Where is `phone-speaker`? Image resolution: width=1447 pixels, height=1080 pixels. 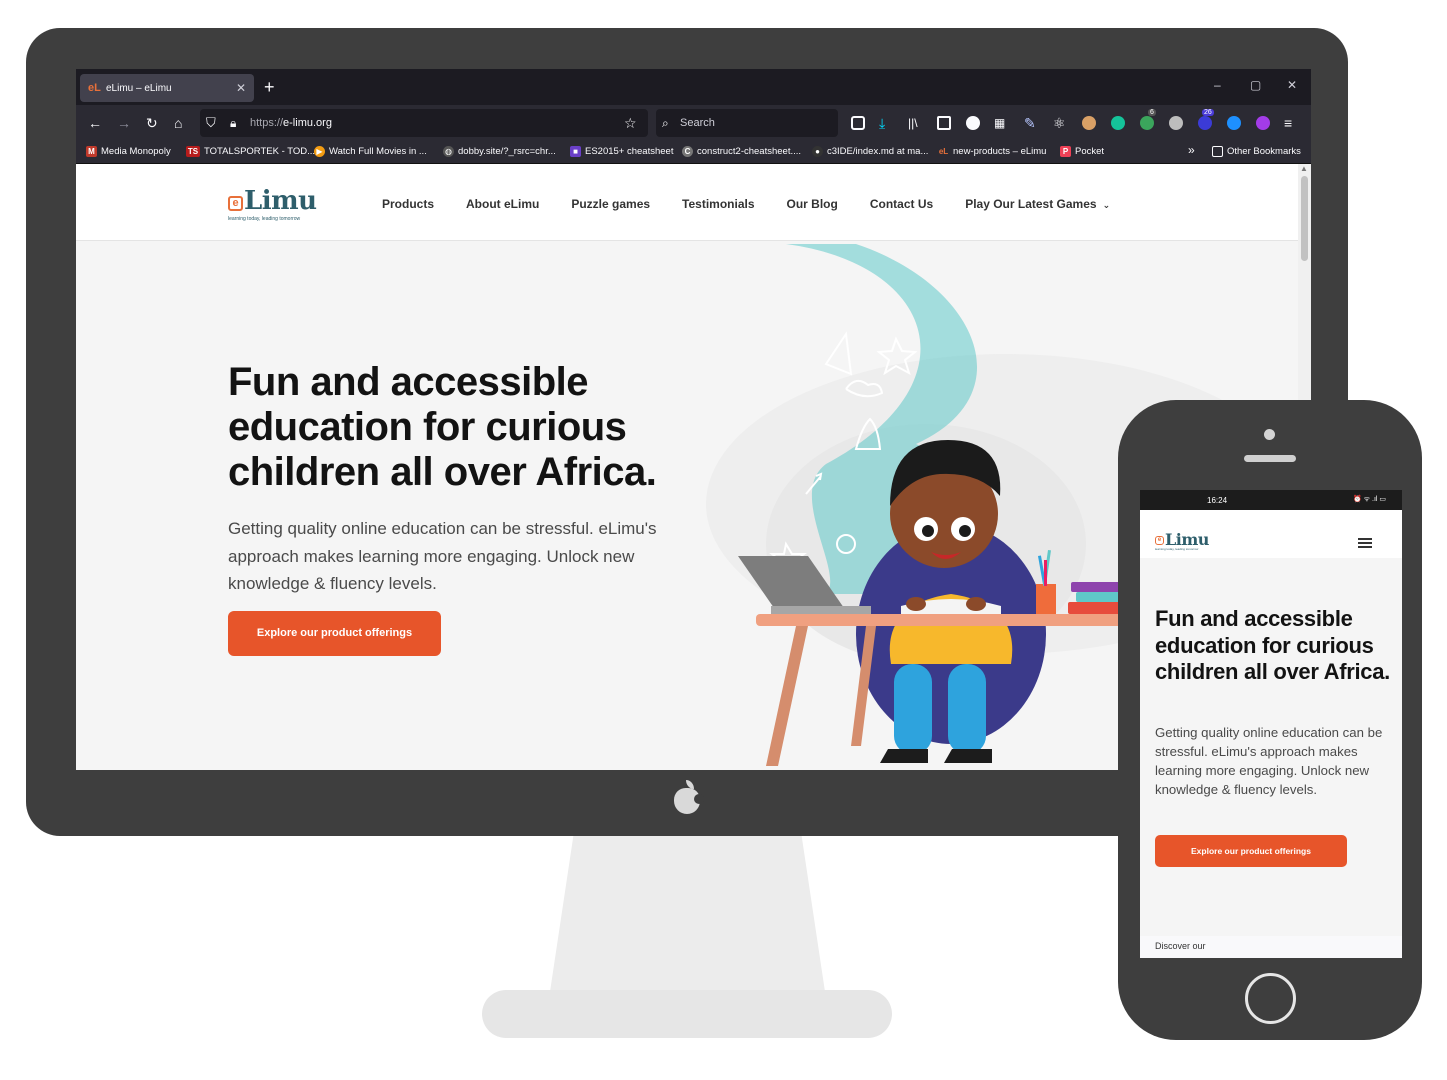
phone-speaker is located at coordinates (1270, 458).